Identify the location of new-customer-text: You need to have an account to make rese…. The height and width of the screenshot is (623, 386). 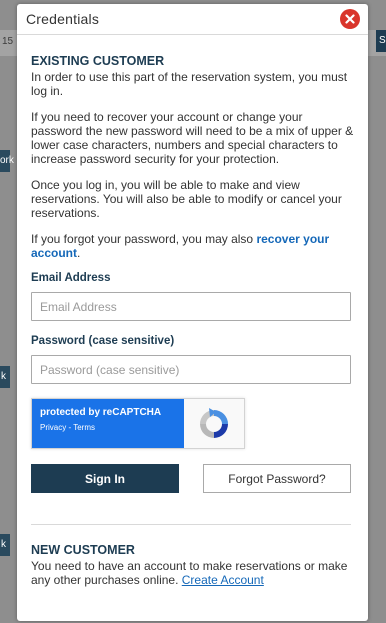
(192, 573).